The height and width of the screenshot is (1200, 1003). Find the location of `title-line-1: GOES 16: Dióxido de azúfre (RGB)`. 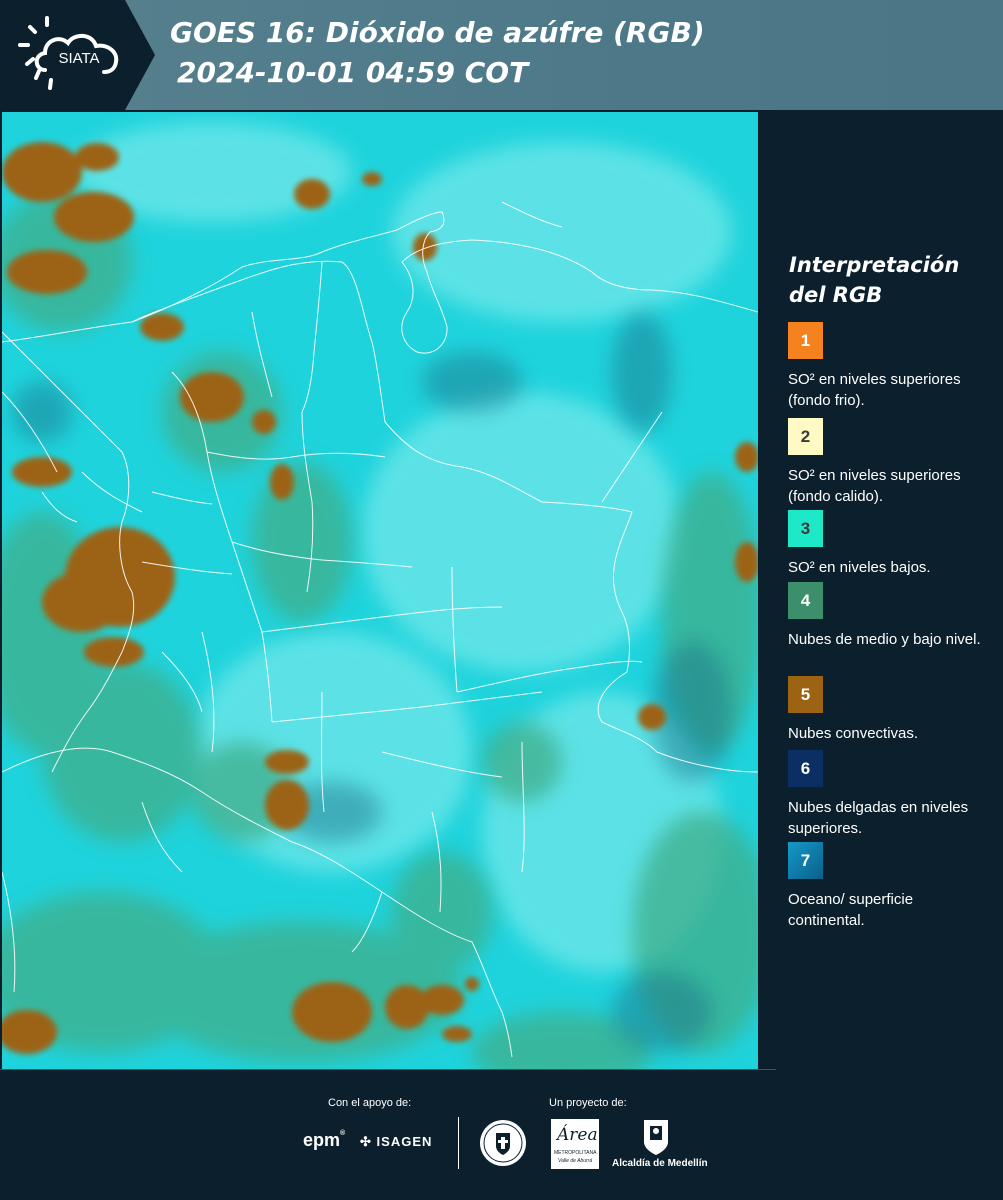

title-line-1: GOES 16: Dióxido de azúfre (RGB) is located at coordinates (437, 32).